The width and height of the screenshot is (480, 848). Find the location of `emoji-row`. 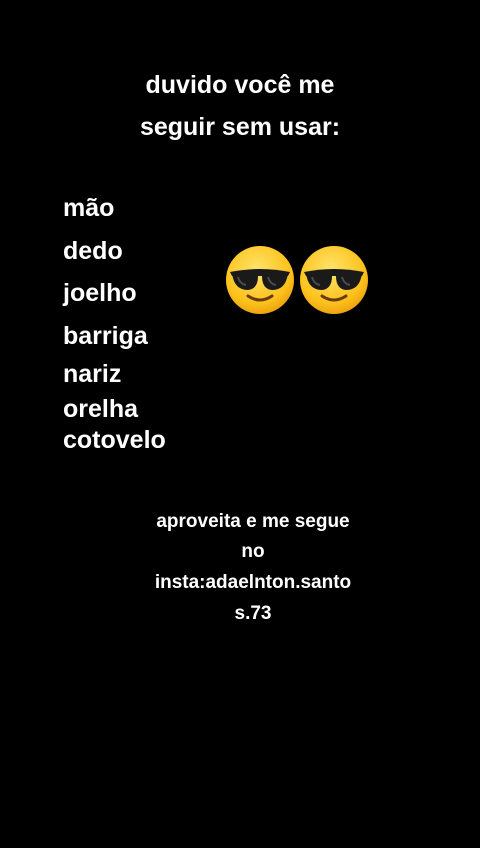

emoji-row is located at coordinates (299, 281).